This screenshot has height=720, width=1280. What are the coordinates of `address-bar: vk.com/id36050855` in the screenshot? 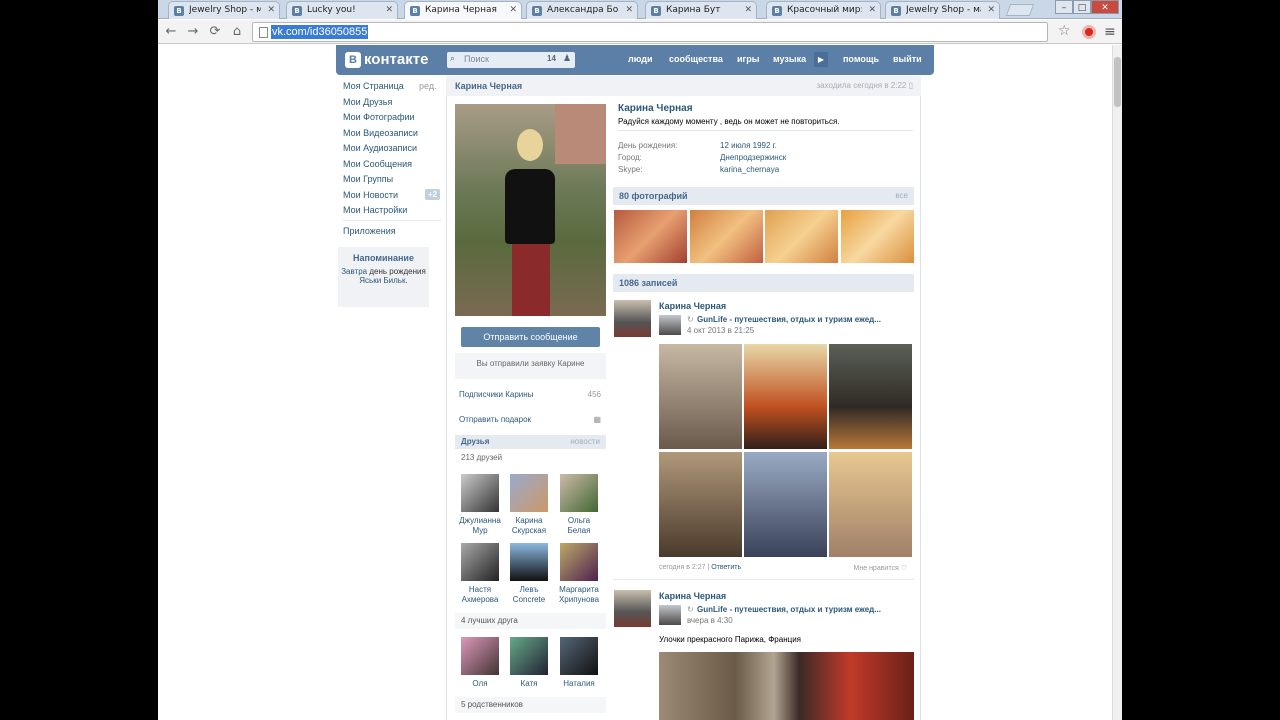 It's located at (650, 32).